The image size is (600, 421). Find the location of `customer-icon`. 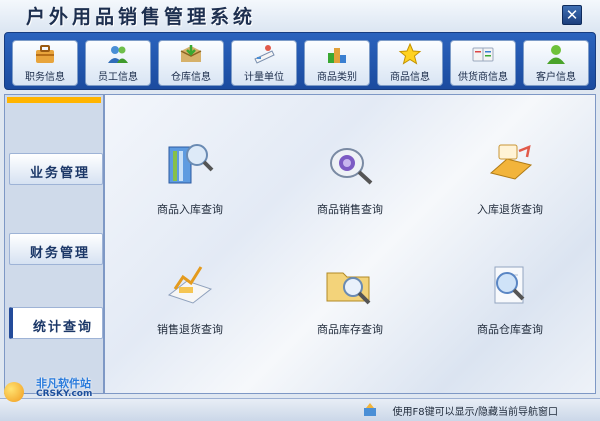

customer-icon is located at coordinates (556, 54).